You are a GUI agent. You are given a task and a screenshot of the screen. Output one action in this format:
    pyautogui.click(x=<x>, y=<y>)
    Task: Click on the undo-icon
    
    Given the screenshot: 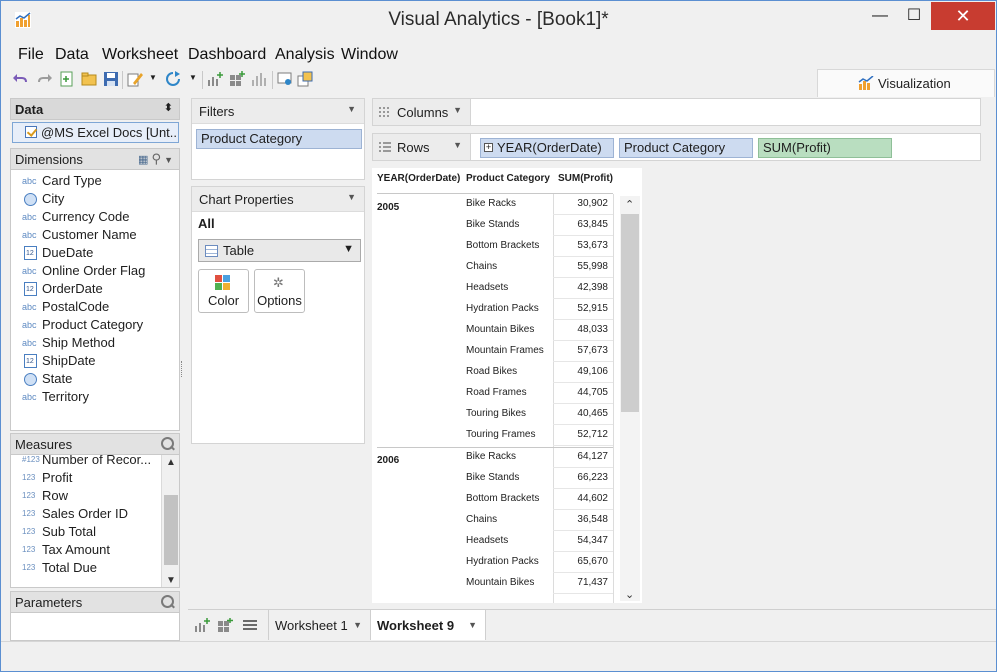 What is the action you would take?
    pyautogui.click(x=21, y=79)
    